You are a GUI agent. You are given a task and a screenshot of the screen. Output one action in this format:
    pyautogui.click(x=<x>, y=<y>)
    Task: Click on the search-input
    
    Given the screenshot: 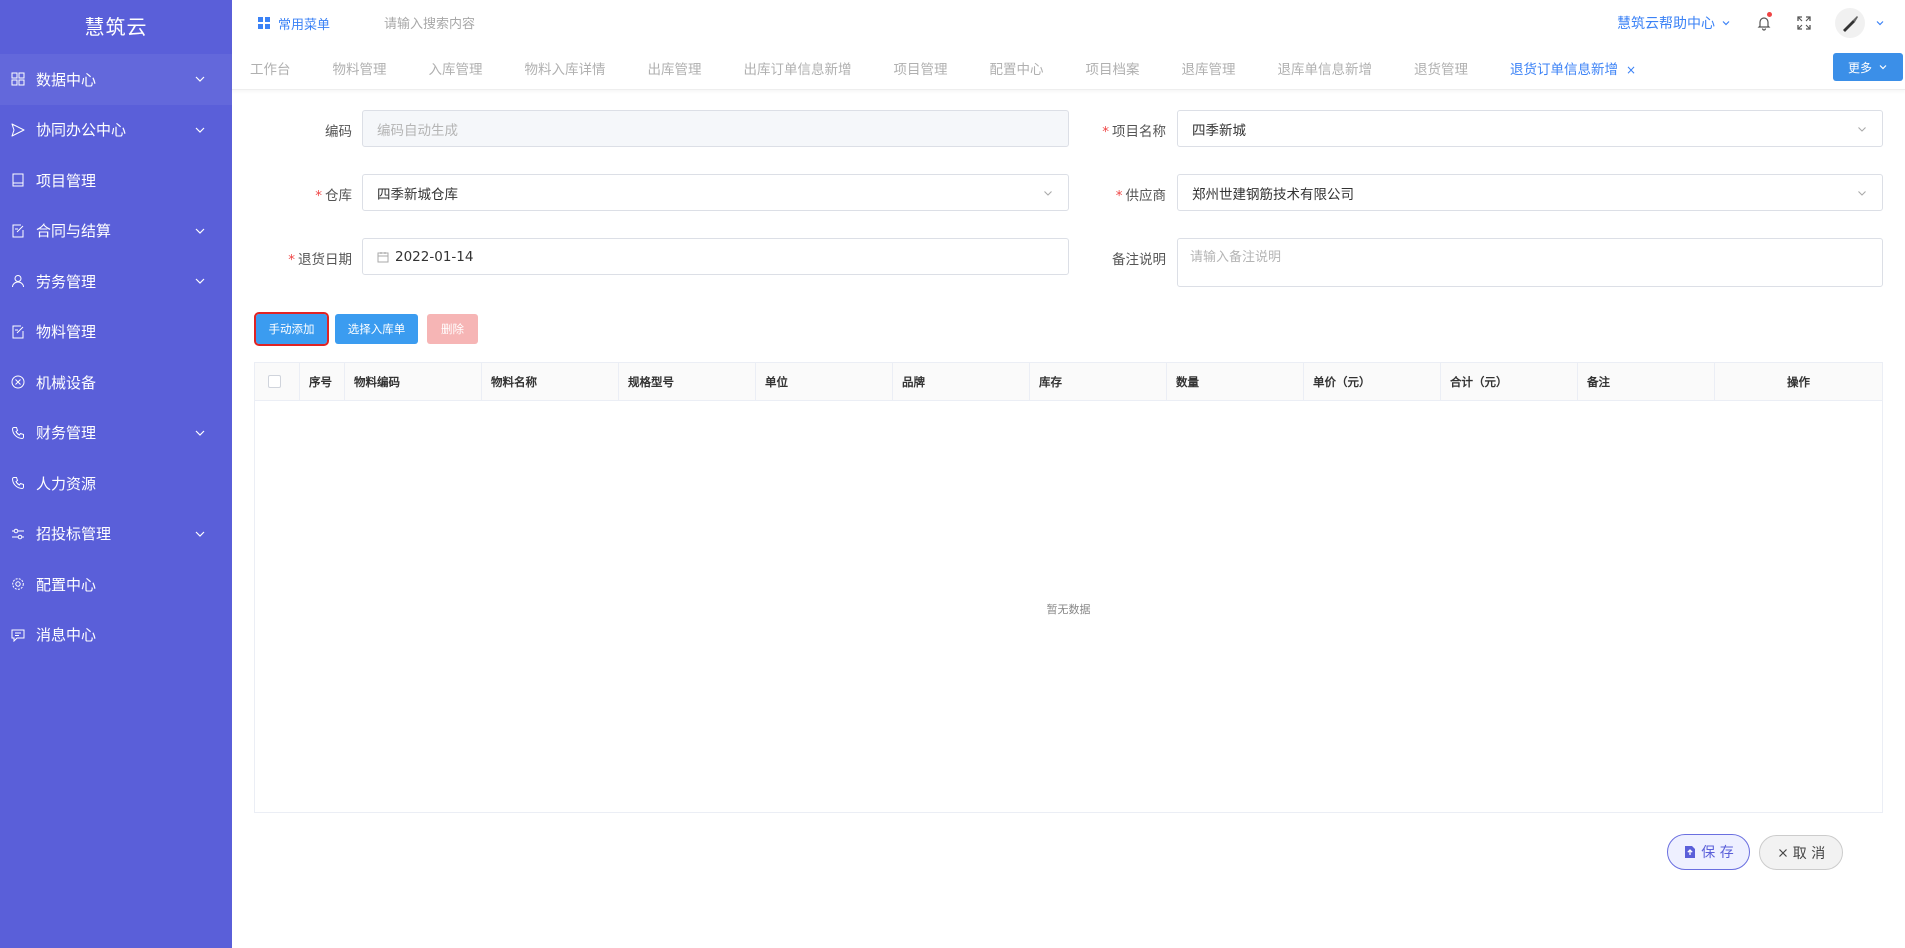 What is the action you would take?
    pyautogui.click(x=534, y=23)
    